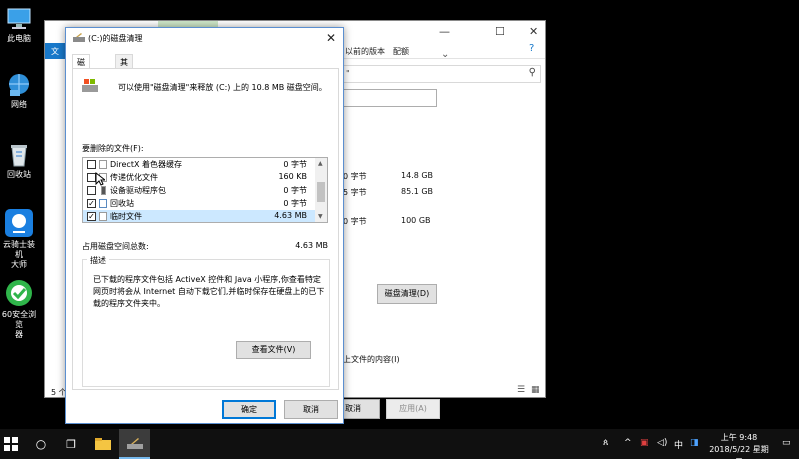 This screenshot has height=459, width=799. I want to click on dialog-titlebar: (C:)的磁盘清理 ✕, so click(204, 38).